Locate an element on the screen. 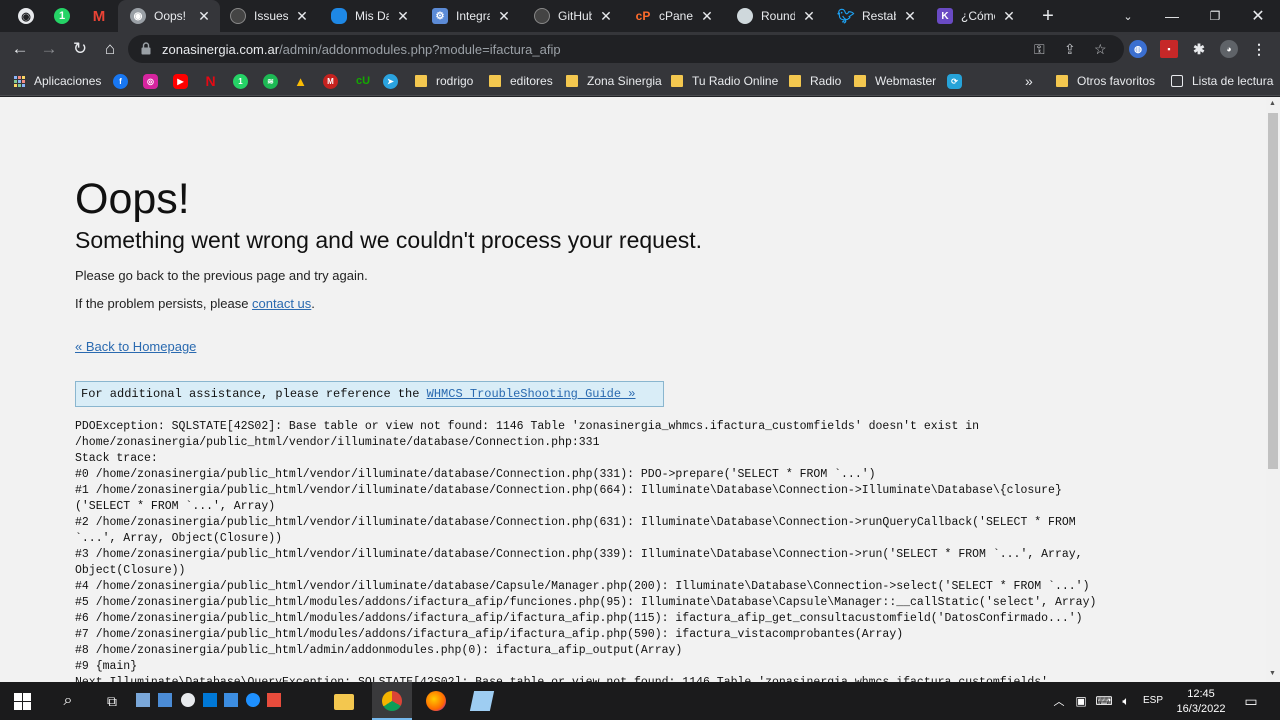 This screenshot has height=720, width=1280. tab-roundcube: Roundcube ✕ is located at coordinates (780, 16).